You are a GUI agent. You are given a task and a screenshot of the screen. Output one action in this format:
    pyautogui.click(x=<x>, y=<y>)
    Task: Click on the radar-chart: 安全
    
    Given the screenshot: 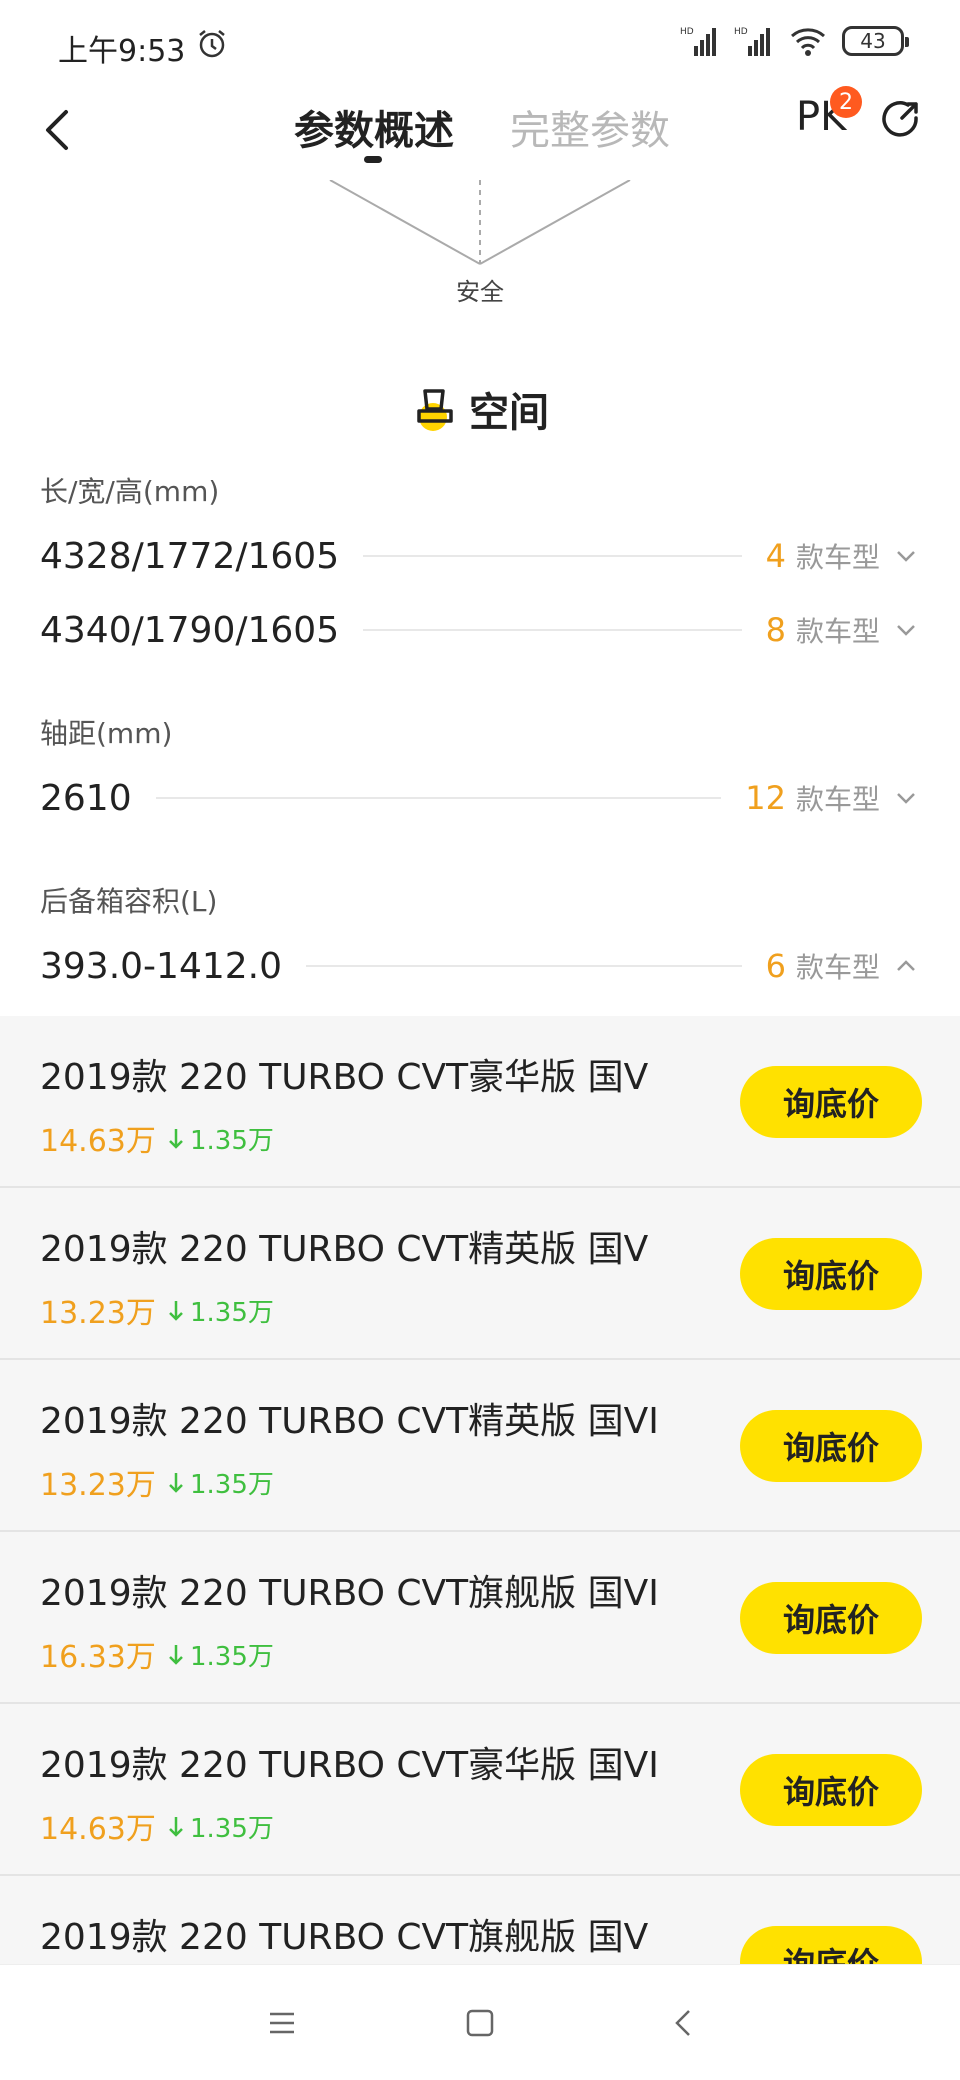 What is the action you would take?
    pyautogui.click(x=480, y=244)
    